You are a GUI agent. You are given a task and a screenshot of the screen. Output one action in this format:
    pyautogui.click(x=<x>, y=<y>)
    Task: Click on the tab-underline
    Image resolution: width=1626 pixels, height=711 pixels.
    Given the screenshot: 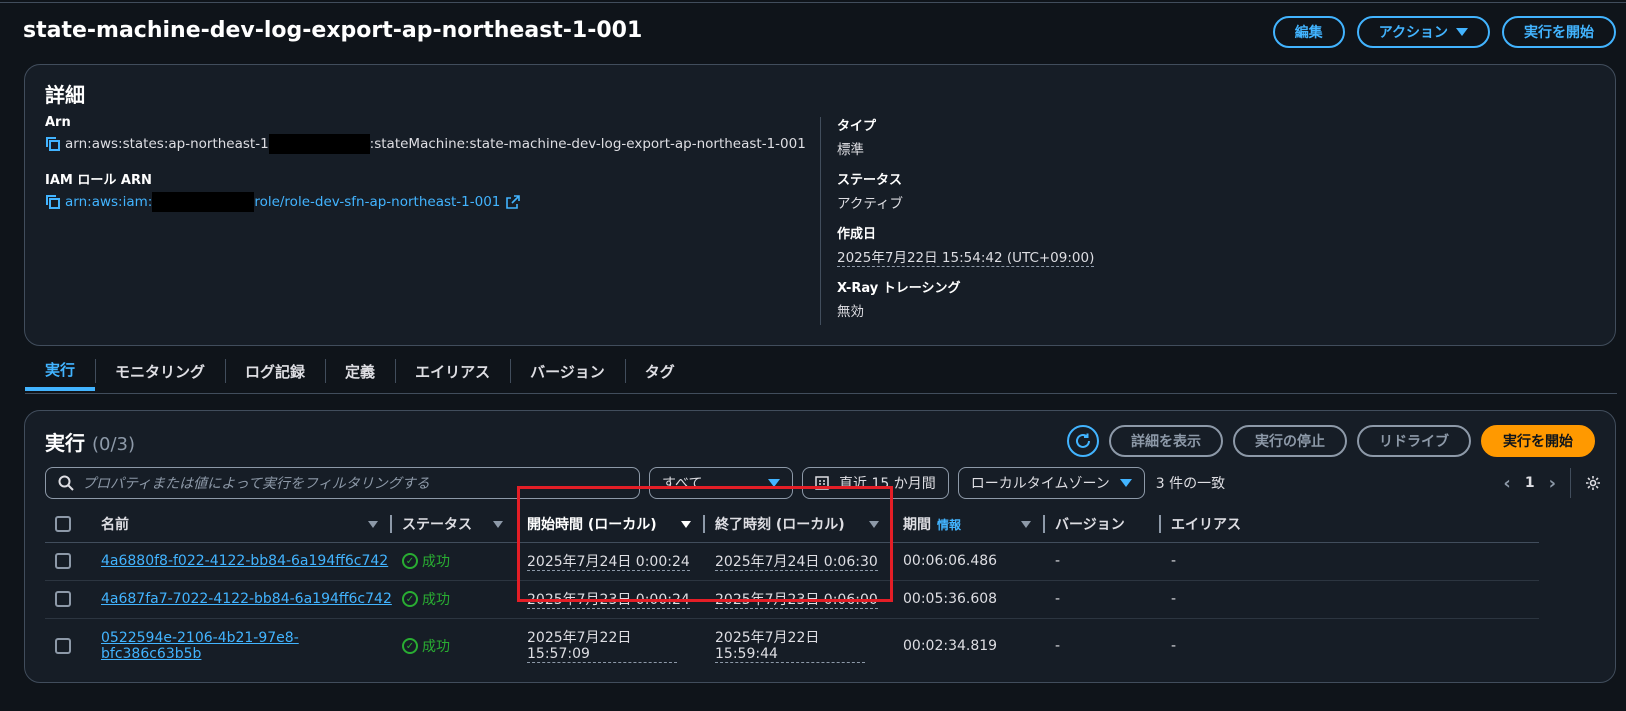 What is the action you would take?
    pyautogui.click(x=821, y=393)
    